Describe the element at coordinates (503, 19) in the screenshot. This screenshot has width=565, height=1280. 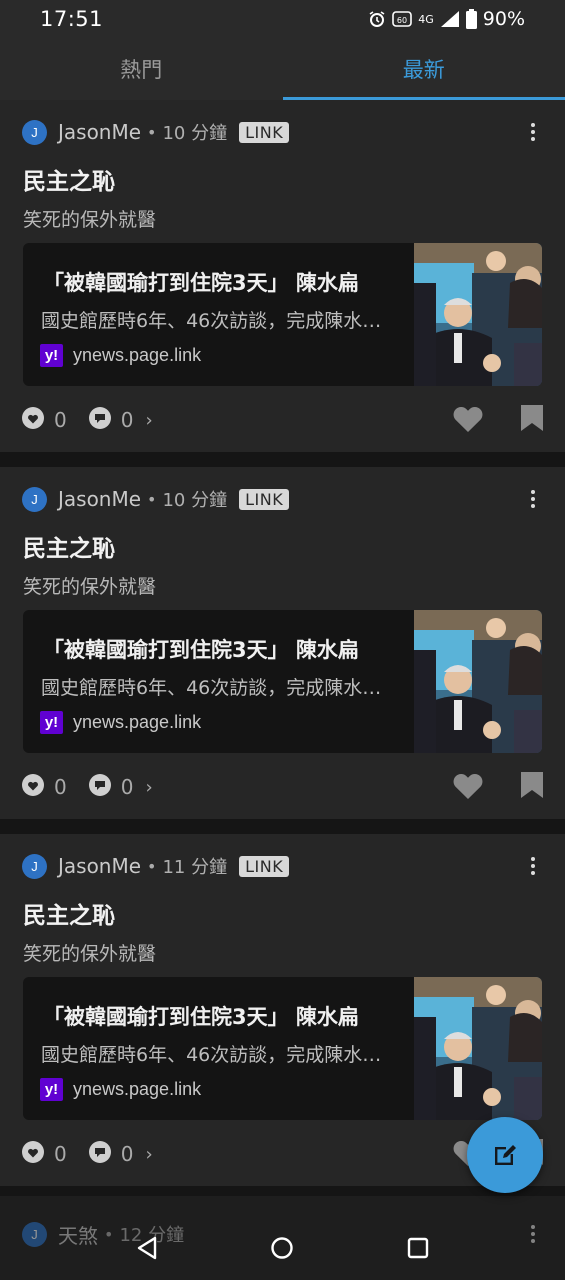
I see `battery-percent: 90%` at that location.